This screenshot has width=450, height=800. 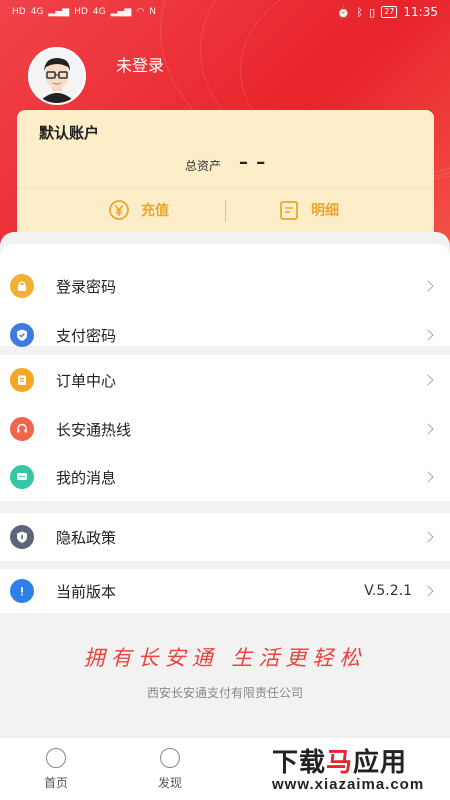 What do you see at coordinates (225, 211) in the screenshot?
I see `card-action-separator` at bounding box center [225, 211].